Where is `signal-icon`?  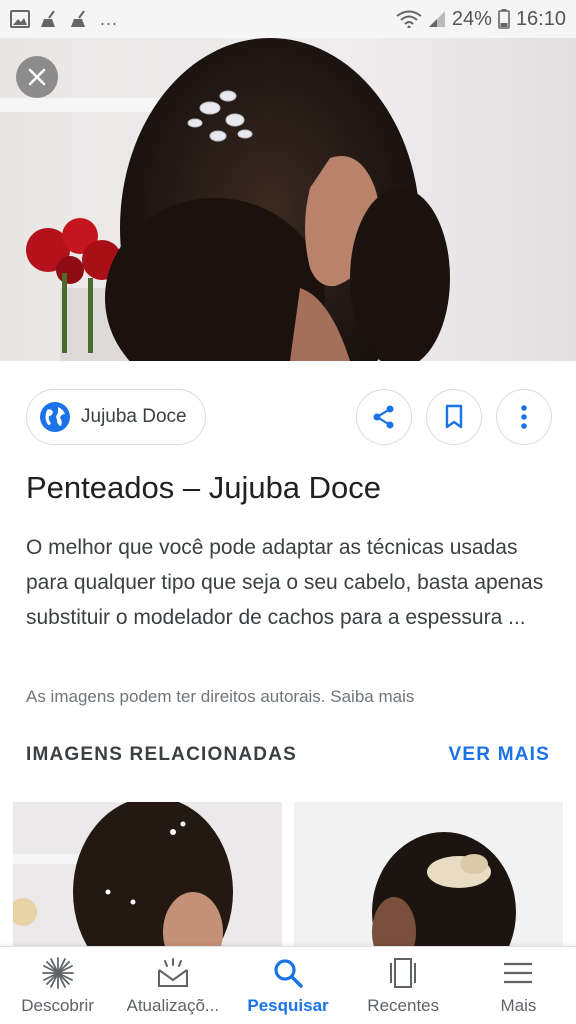
signal-icon is located at coordinates (436, 19).